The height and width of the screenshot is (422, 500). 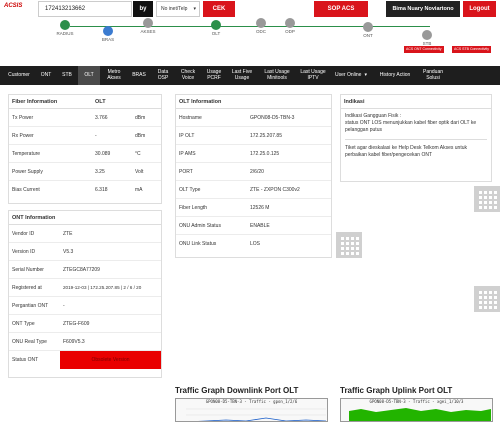 I want to click on tab-data-osp: Data OSP, so click(x=163, y=75).